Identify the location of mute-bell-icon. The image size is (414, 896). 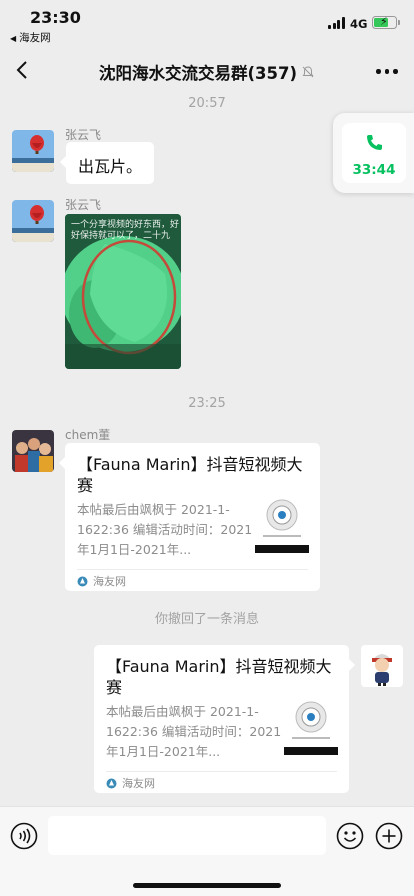
(308, 72).